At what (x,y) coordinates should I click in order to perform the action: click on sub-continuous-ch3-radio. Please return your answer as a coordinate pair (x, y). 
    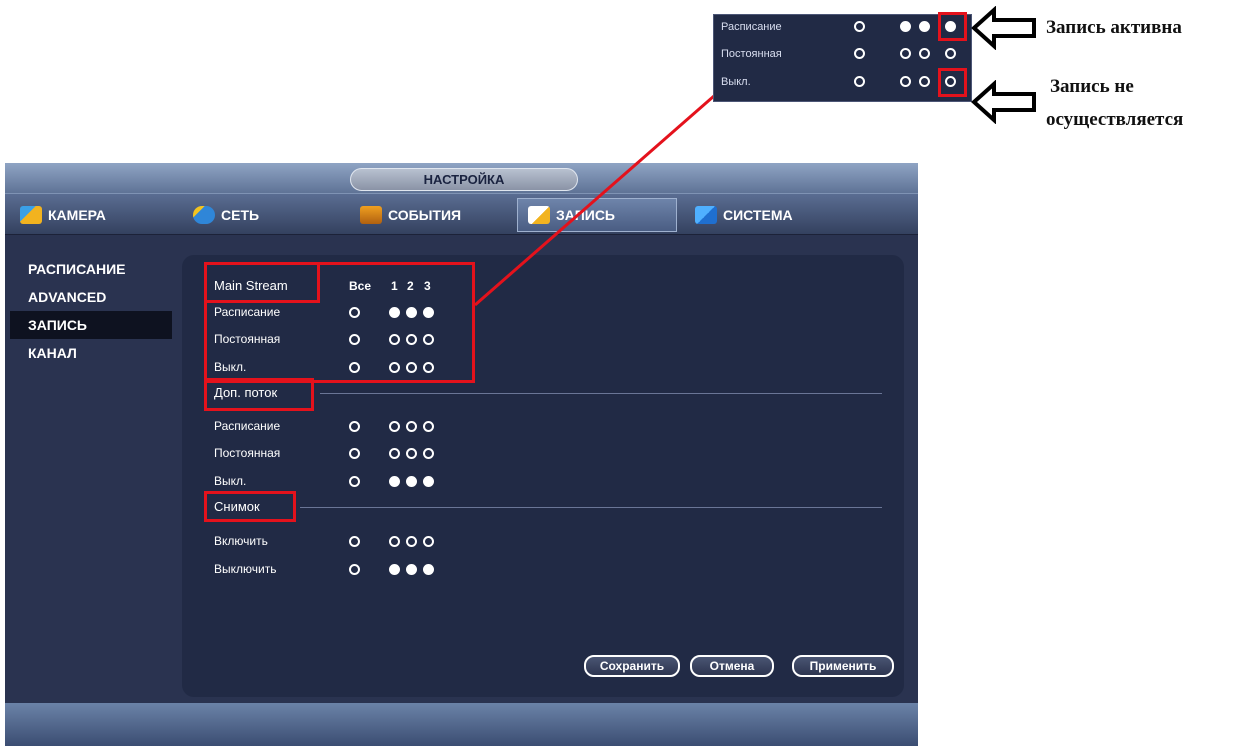
    Looking at the image, I should click on (428, 453).